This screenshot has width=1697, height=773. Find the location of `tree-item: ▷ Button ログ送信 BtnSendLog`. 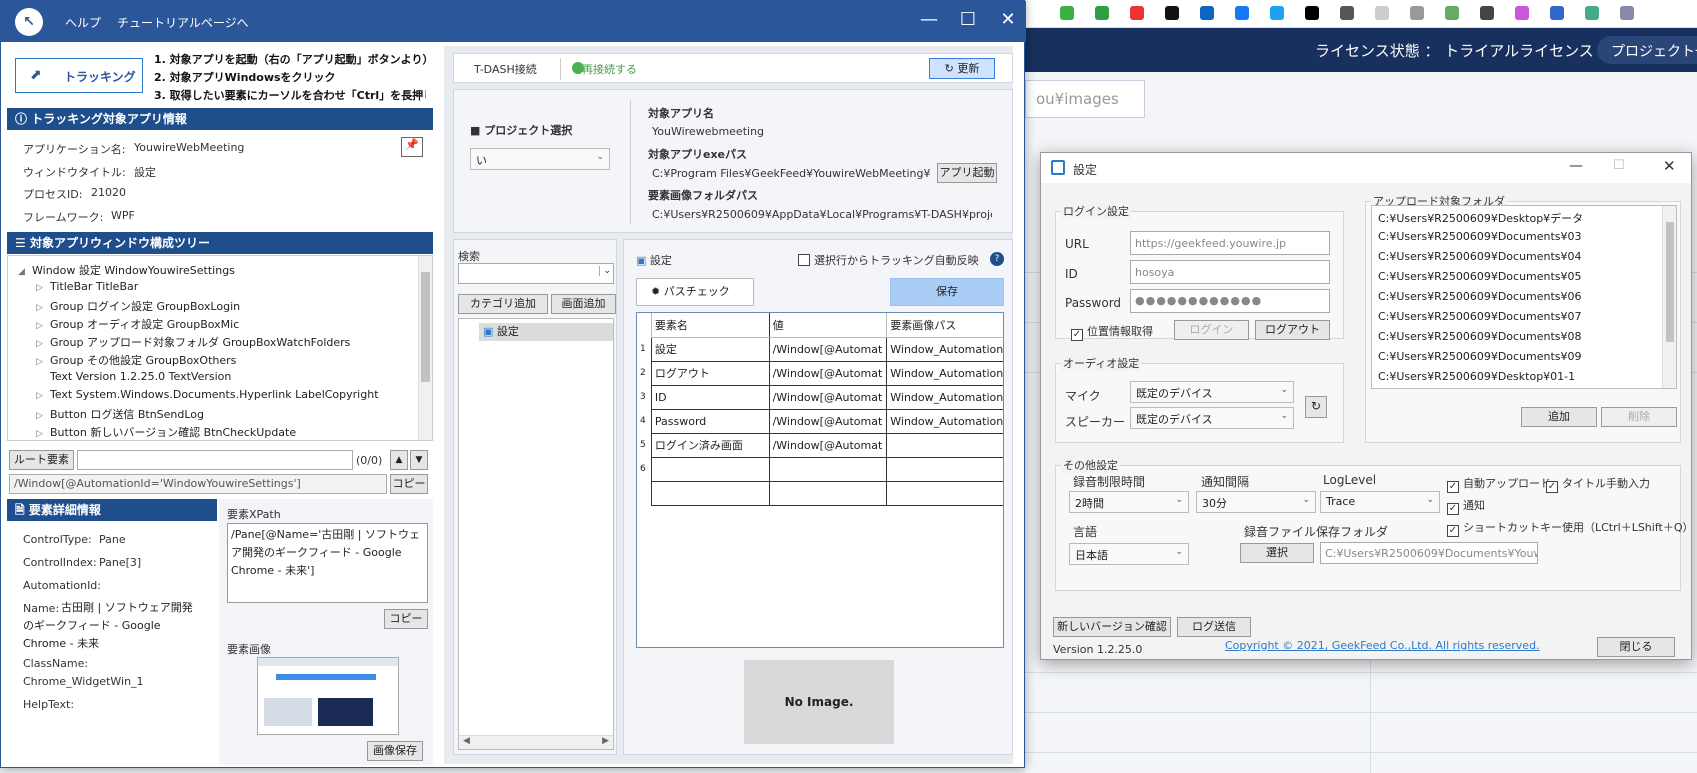

tree-item: ▷ Button ログ送信 BtnSendLog is located at coordinates (120, 414).